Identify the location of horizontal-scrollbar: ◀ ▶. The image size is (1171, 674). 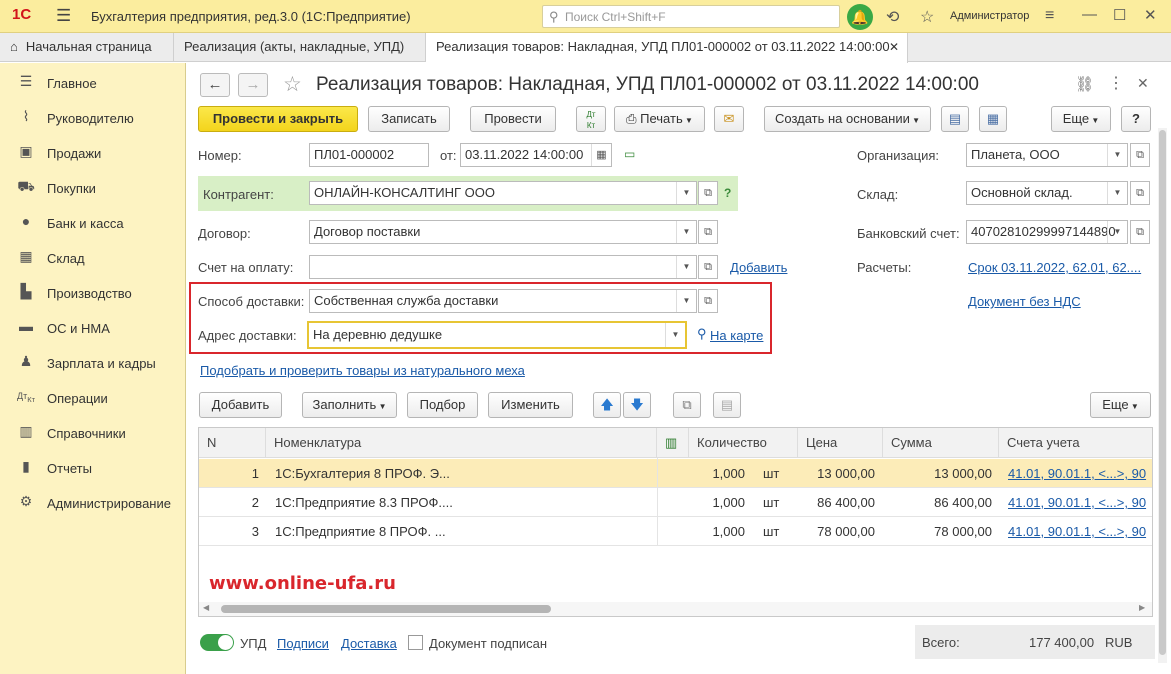
(675, 609).